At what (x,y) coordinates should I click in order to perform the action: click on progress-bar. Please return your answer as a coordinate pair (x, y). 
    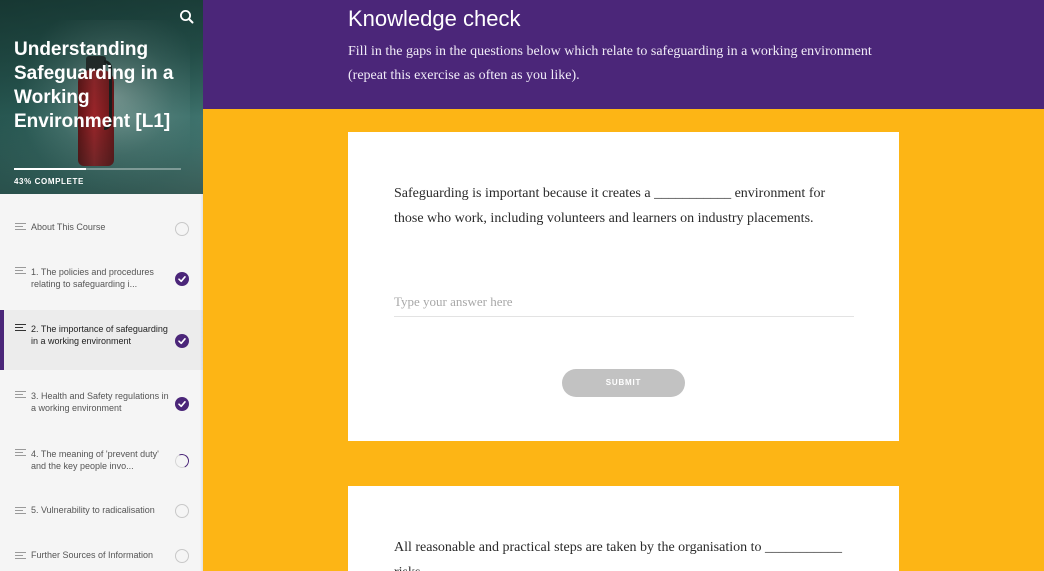
    Looking at the image, I should click on (97, 169).